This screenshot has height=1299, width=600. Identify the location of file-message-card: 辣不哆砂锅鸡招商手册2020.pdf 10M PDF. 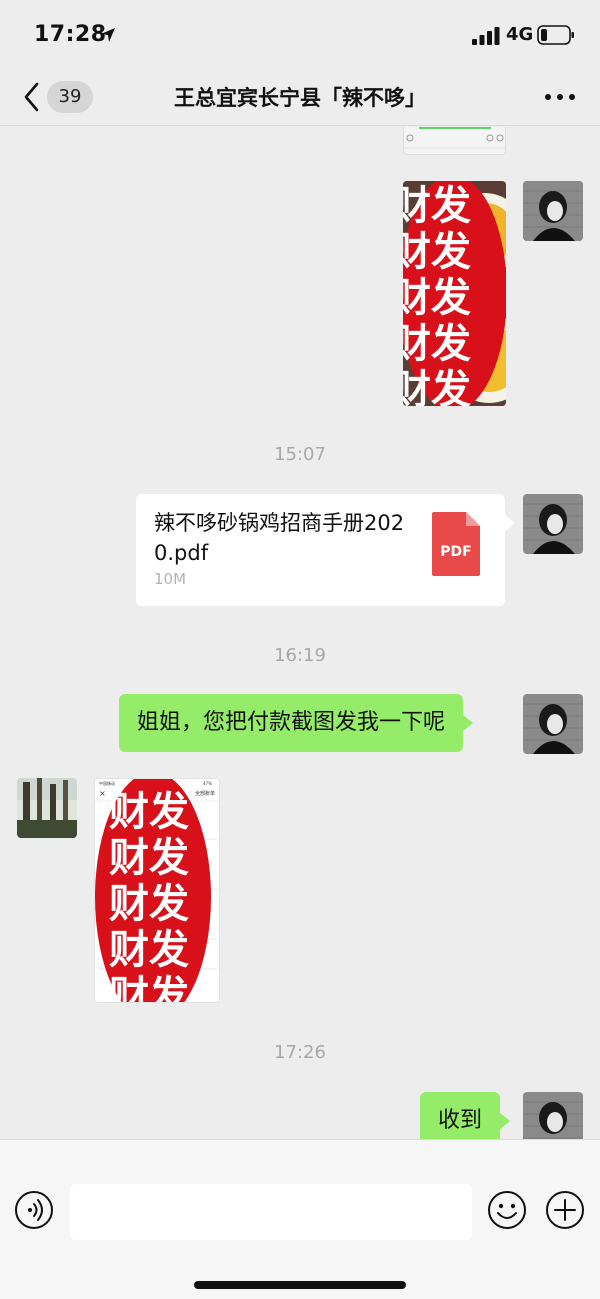
(325, 550).